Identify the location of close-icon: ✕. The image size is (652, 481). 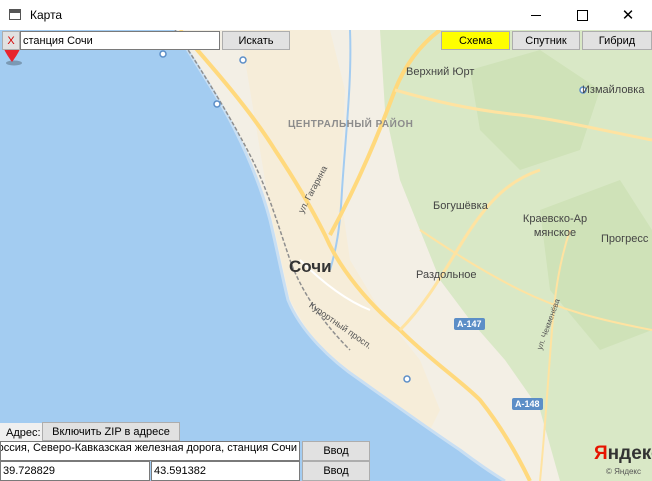
(628, 14).